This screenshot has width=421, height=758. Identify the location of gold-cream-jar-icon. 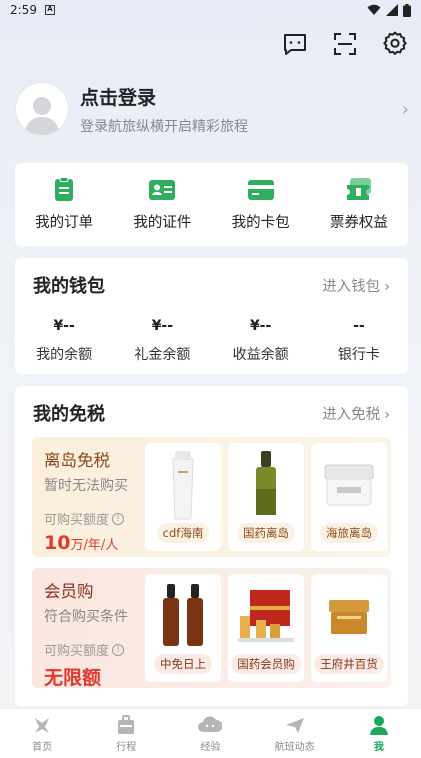
(349, 617).